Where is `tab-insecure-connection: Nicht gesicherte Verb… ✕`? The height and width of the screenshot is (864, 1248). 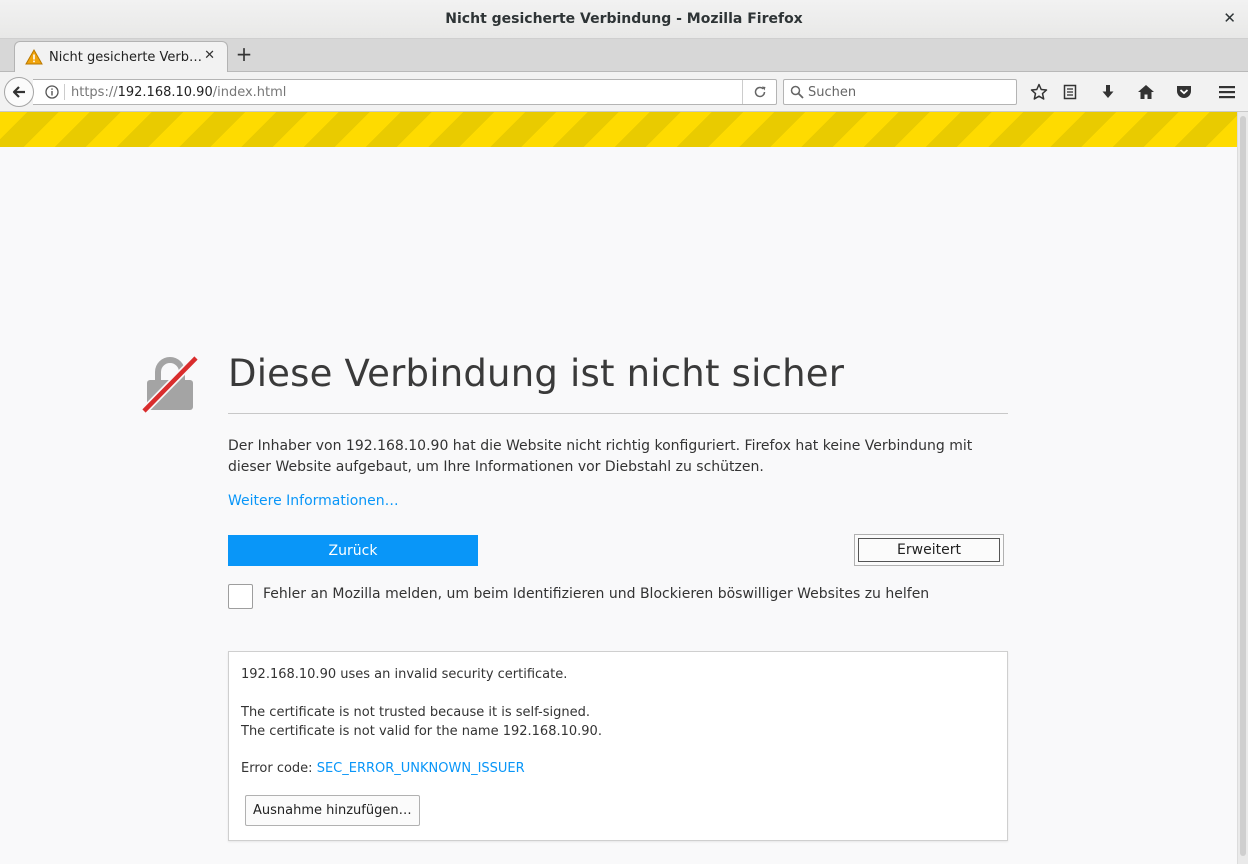 tab-insecure-connection: Nicht gesicherte Verb… ✕ is located at coordinates (121, 56).